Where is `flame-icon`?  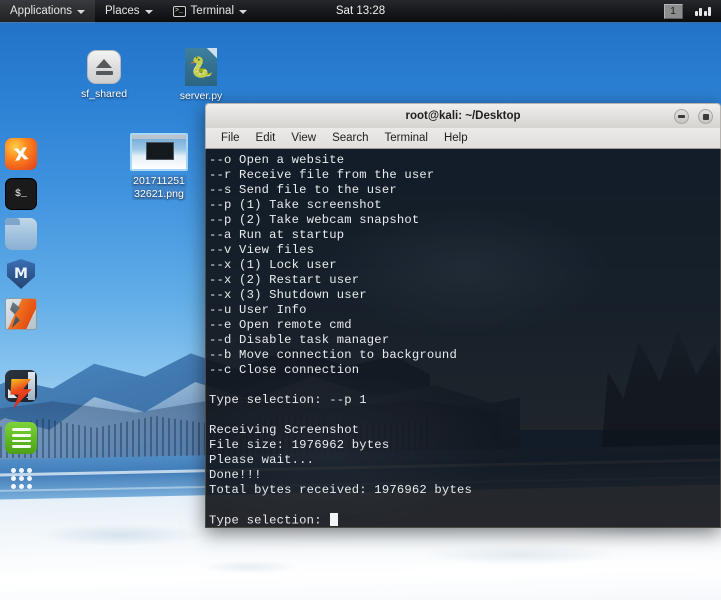 flame-icon is located at coordinates (21, 394).